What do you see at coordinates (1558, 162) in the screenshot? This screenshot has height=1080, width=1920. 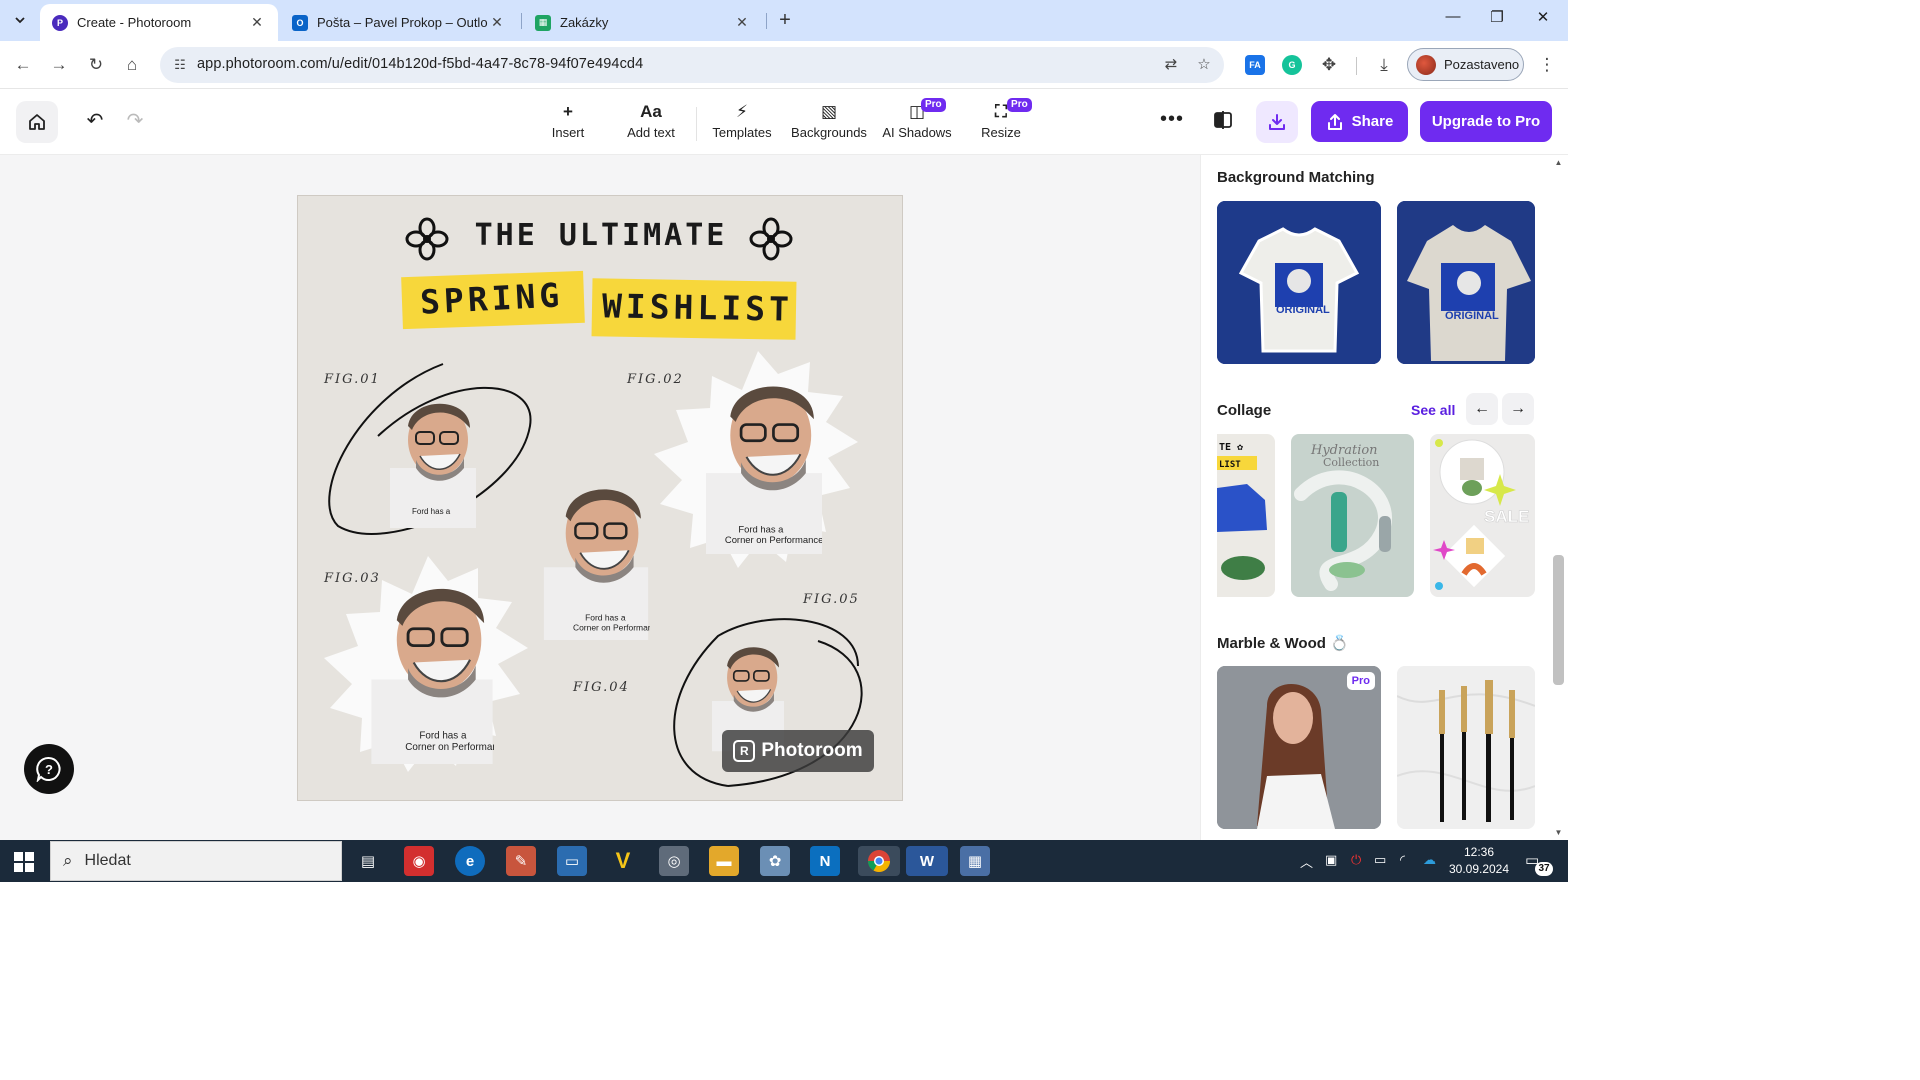 I see `scroll-up-icon: ▲` at bounding box center [1558, 162].